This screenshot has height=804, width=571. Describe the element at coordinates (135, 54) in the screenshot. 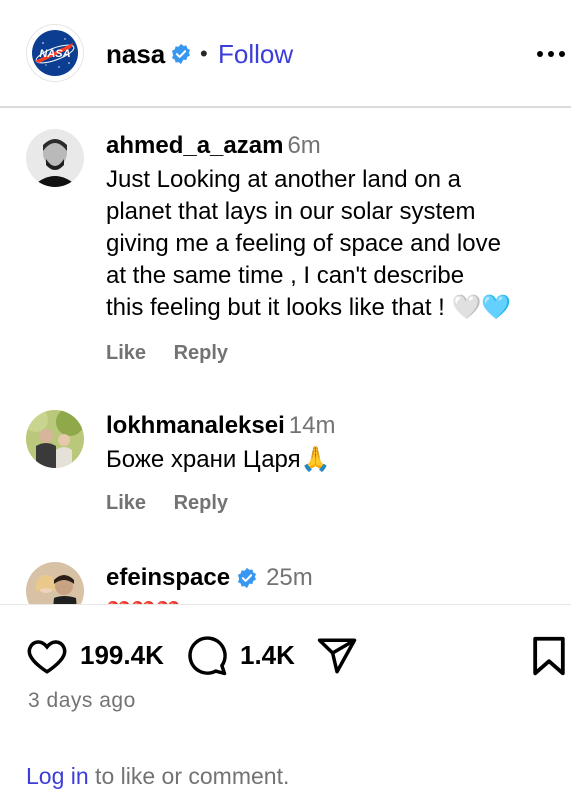

I see `account-name: nasa` at that location.